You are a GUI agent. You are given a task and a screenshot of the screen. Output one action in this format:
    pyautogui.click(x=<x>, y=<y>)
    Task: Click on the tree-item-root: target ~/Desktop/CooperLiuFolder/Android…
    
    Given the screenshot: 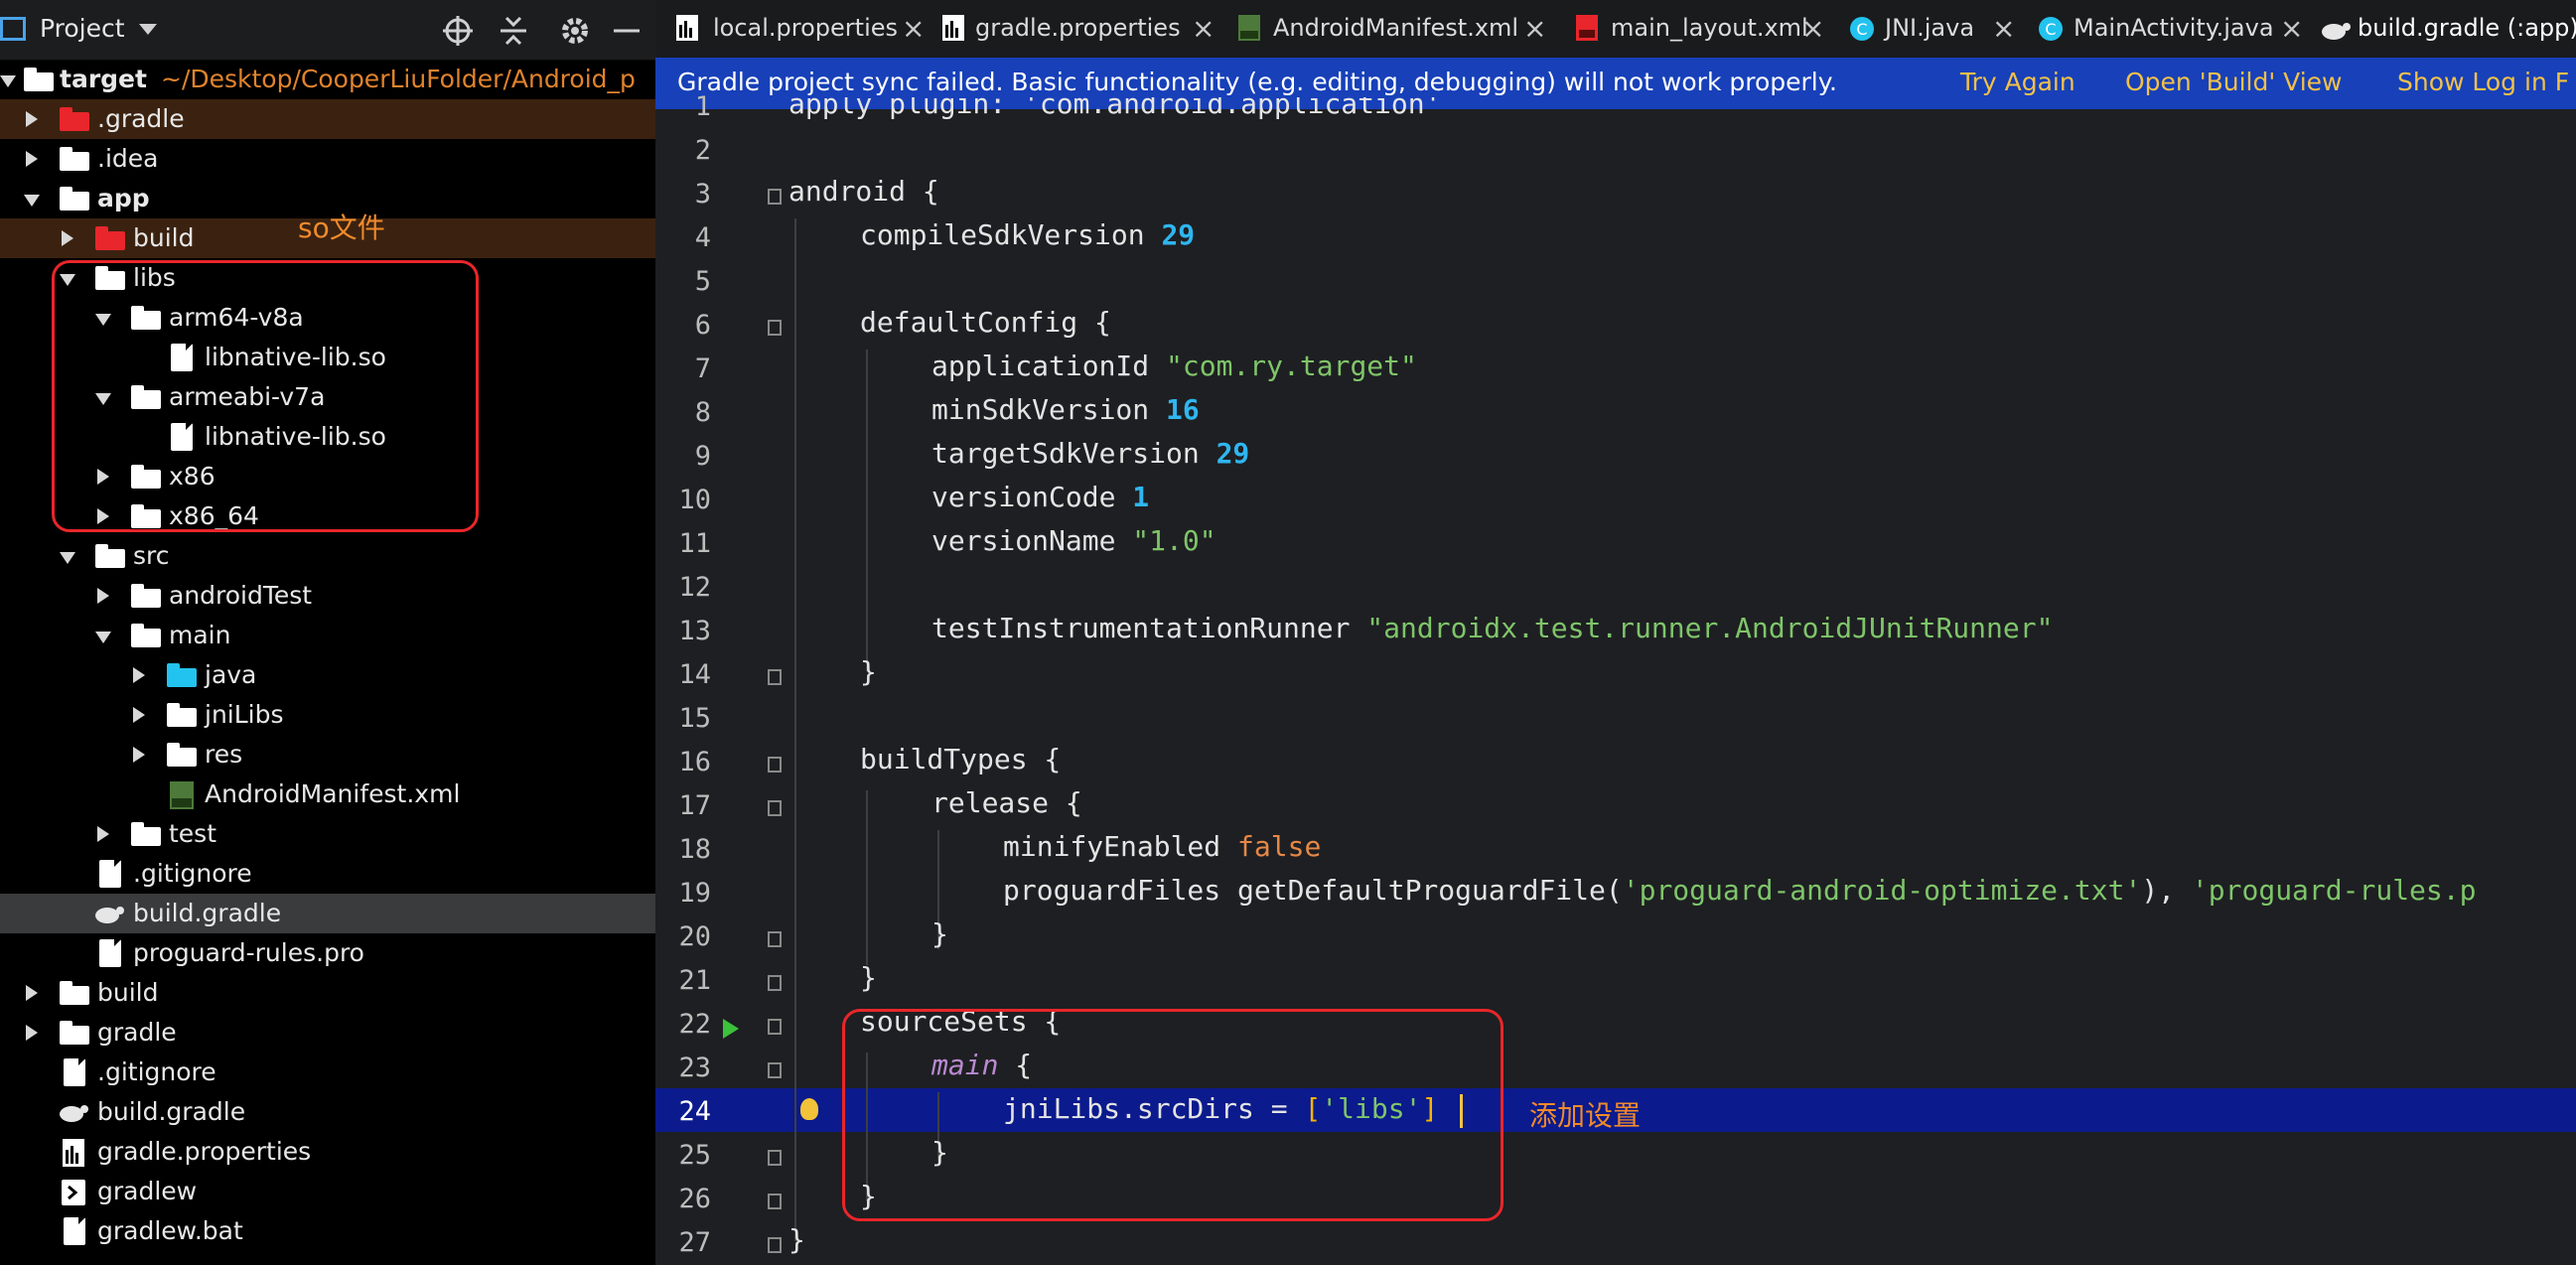 What is the action you would take?
    pyautogui.click(x=327, y=79)
    